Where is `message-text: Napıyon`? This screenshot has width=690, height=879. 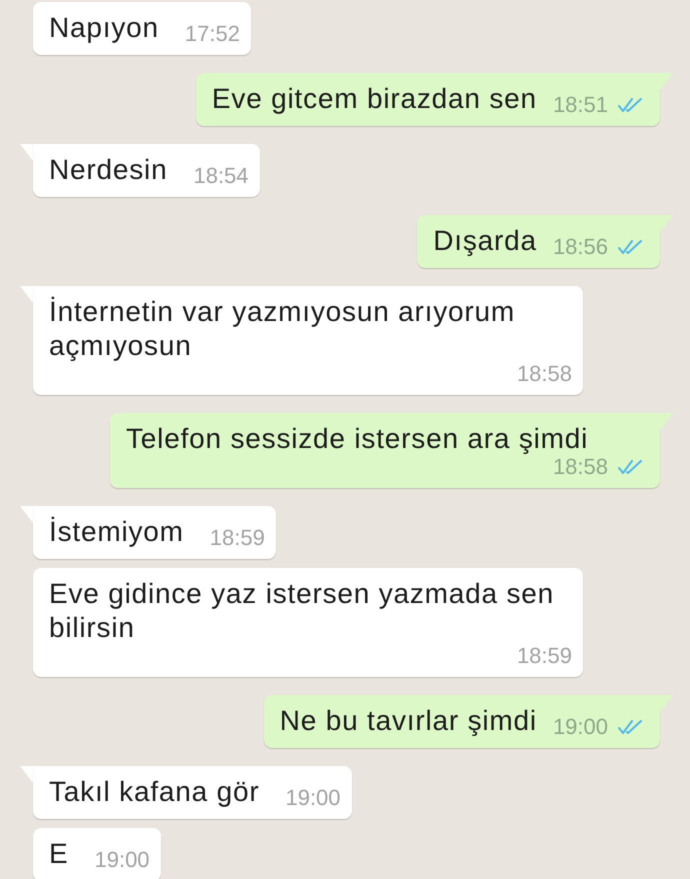 message-text: Napıyon is located at coordinates (104, 28).